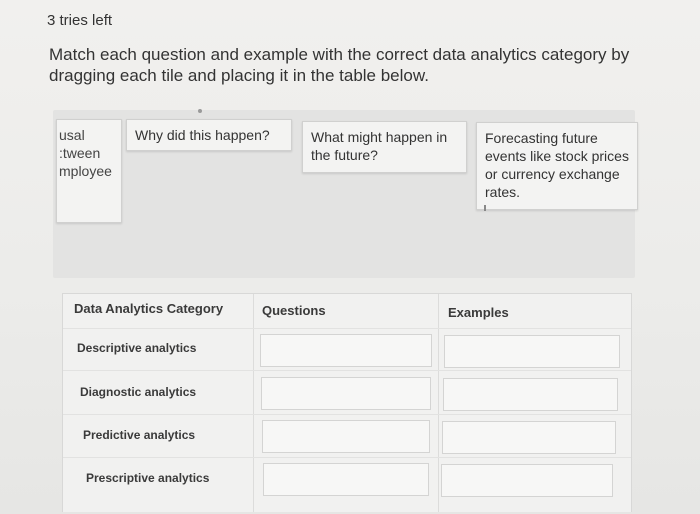 This screenshot has height=514, width=700. What do you see at coordinates (137, 348) in the screenshot?
I see `row-label-descriptive: Descriptive analytics` at bounding box center [137, 348].